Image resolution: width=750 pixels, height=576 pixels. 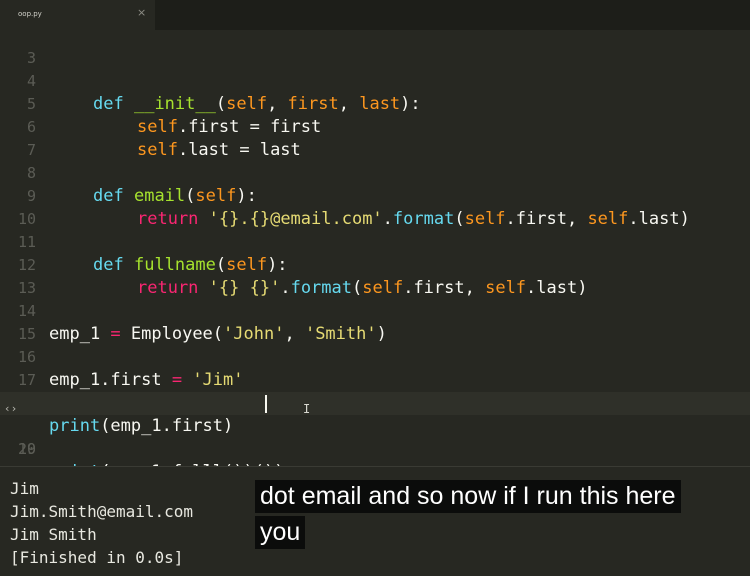 What do you see at coordinates (375, 459) in the screenshot?
I see `code-line: 21` at bounding box center [375, 459].